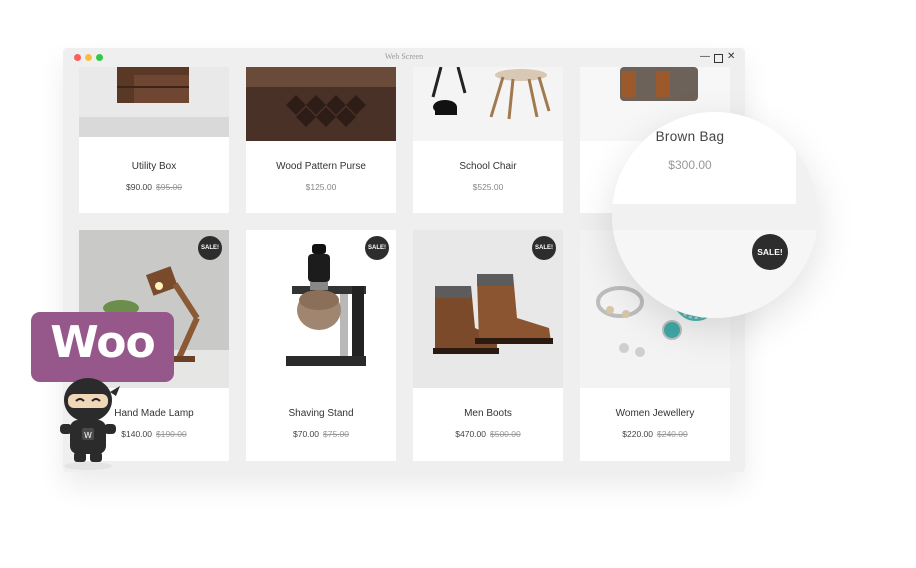 The image size is (916, 568). What do you see at coordinates (488, 413) in the screenshot?
I see `product-name: Men Boots` at bounding box center [488, 413].